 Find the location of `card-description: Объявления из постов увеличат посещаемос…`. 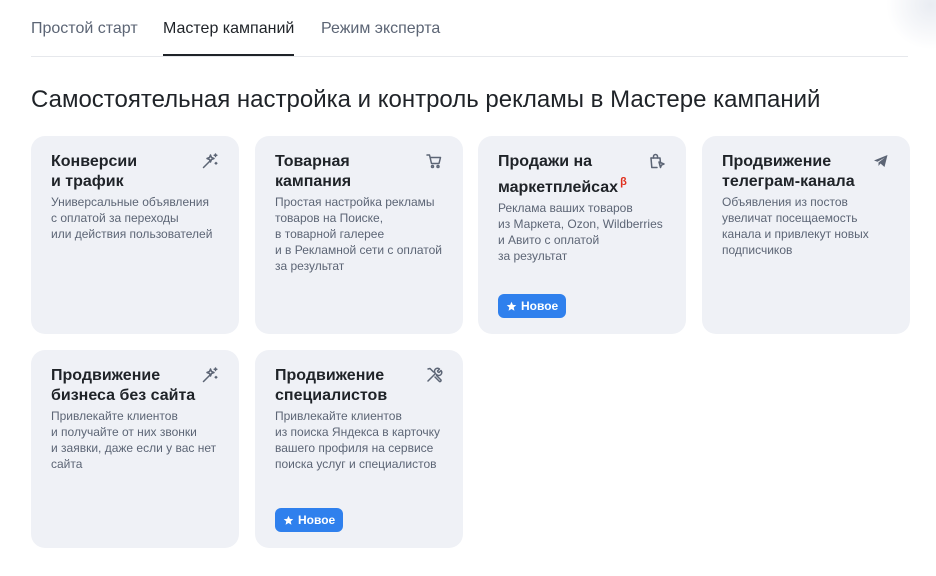

card-description: Объявления из постов увеличат посещаемос… is located at coordinates (795, 226).